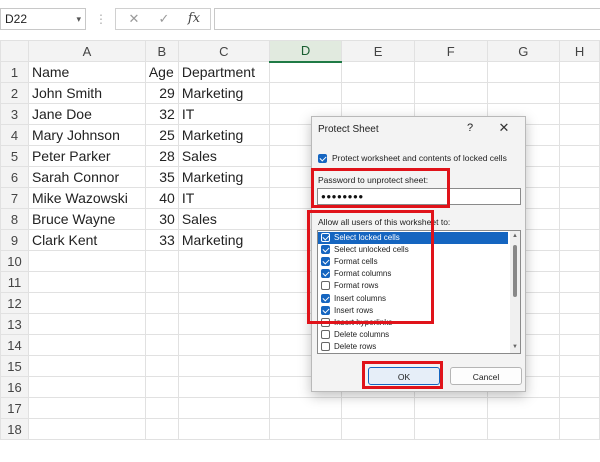  Describe the element at coordinates (86, 72) in the screenshot. I see `cell-a1: Name` at that location.